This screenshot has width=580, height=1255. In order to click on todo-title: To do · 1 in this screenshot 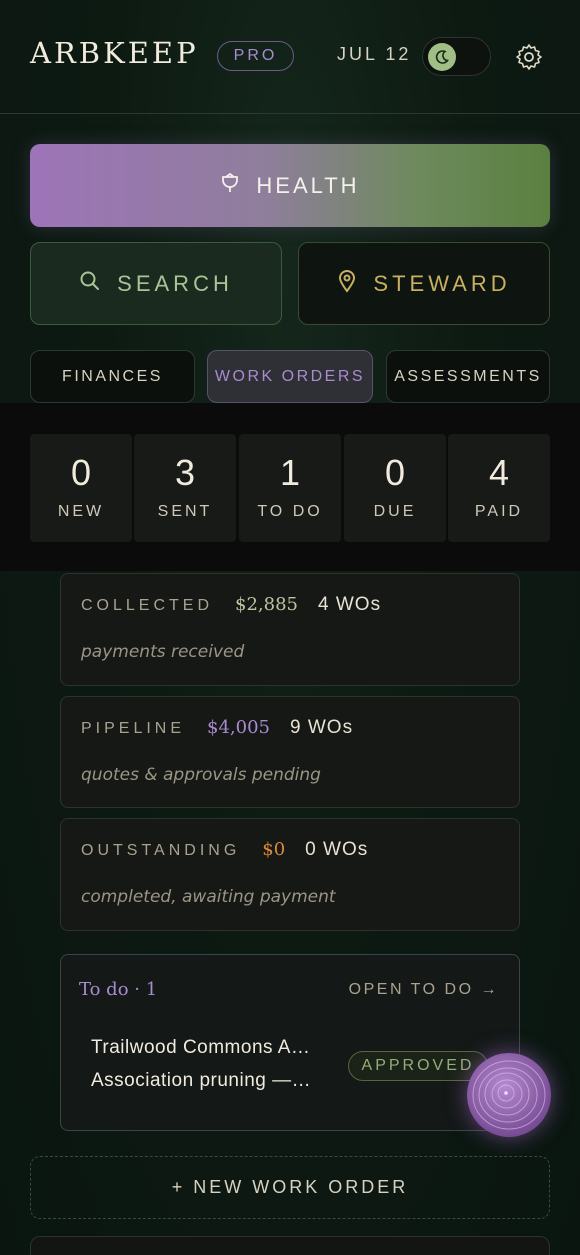, I will do `click(118, 989)`.